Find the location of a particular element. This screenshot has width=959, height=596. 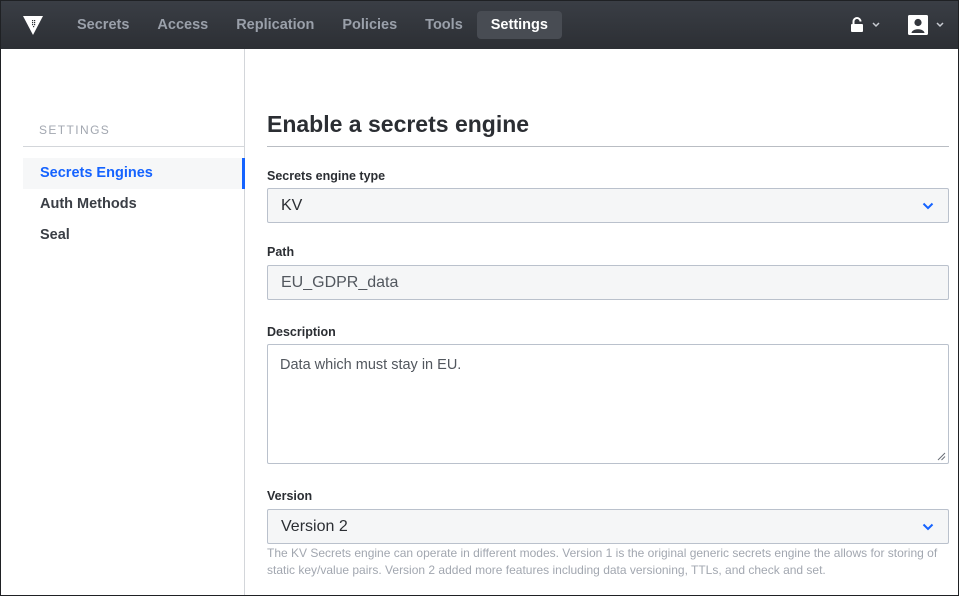

sidebar-list: Secrets Engines Auth Methods Seal is located at coordinates (134, 204).